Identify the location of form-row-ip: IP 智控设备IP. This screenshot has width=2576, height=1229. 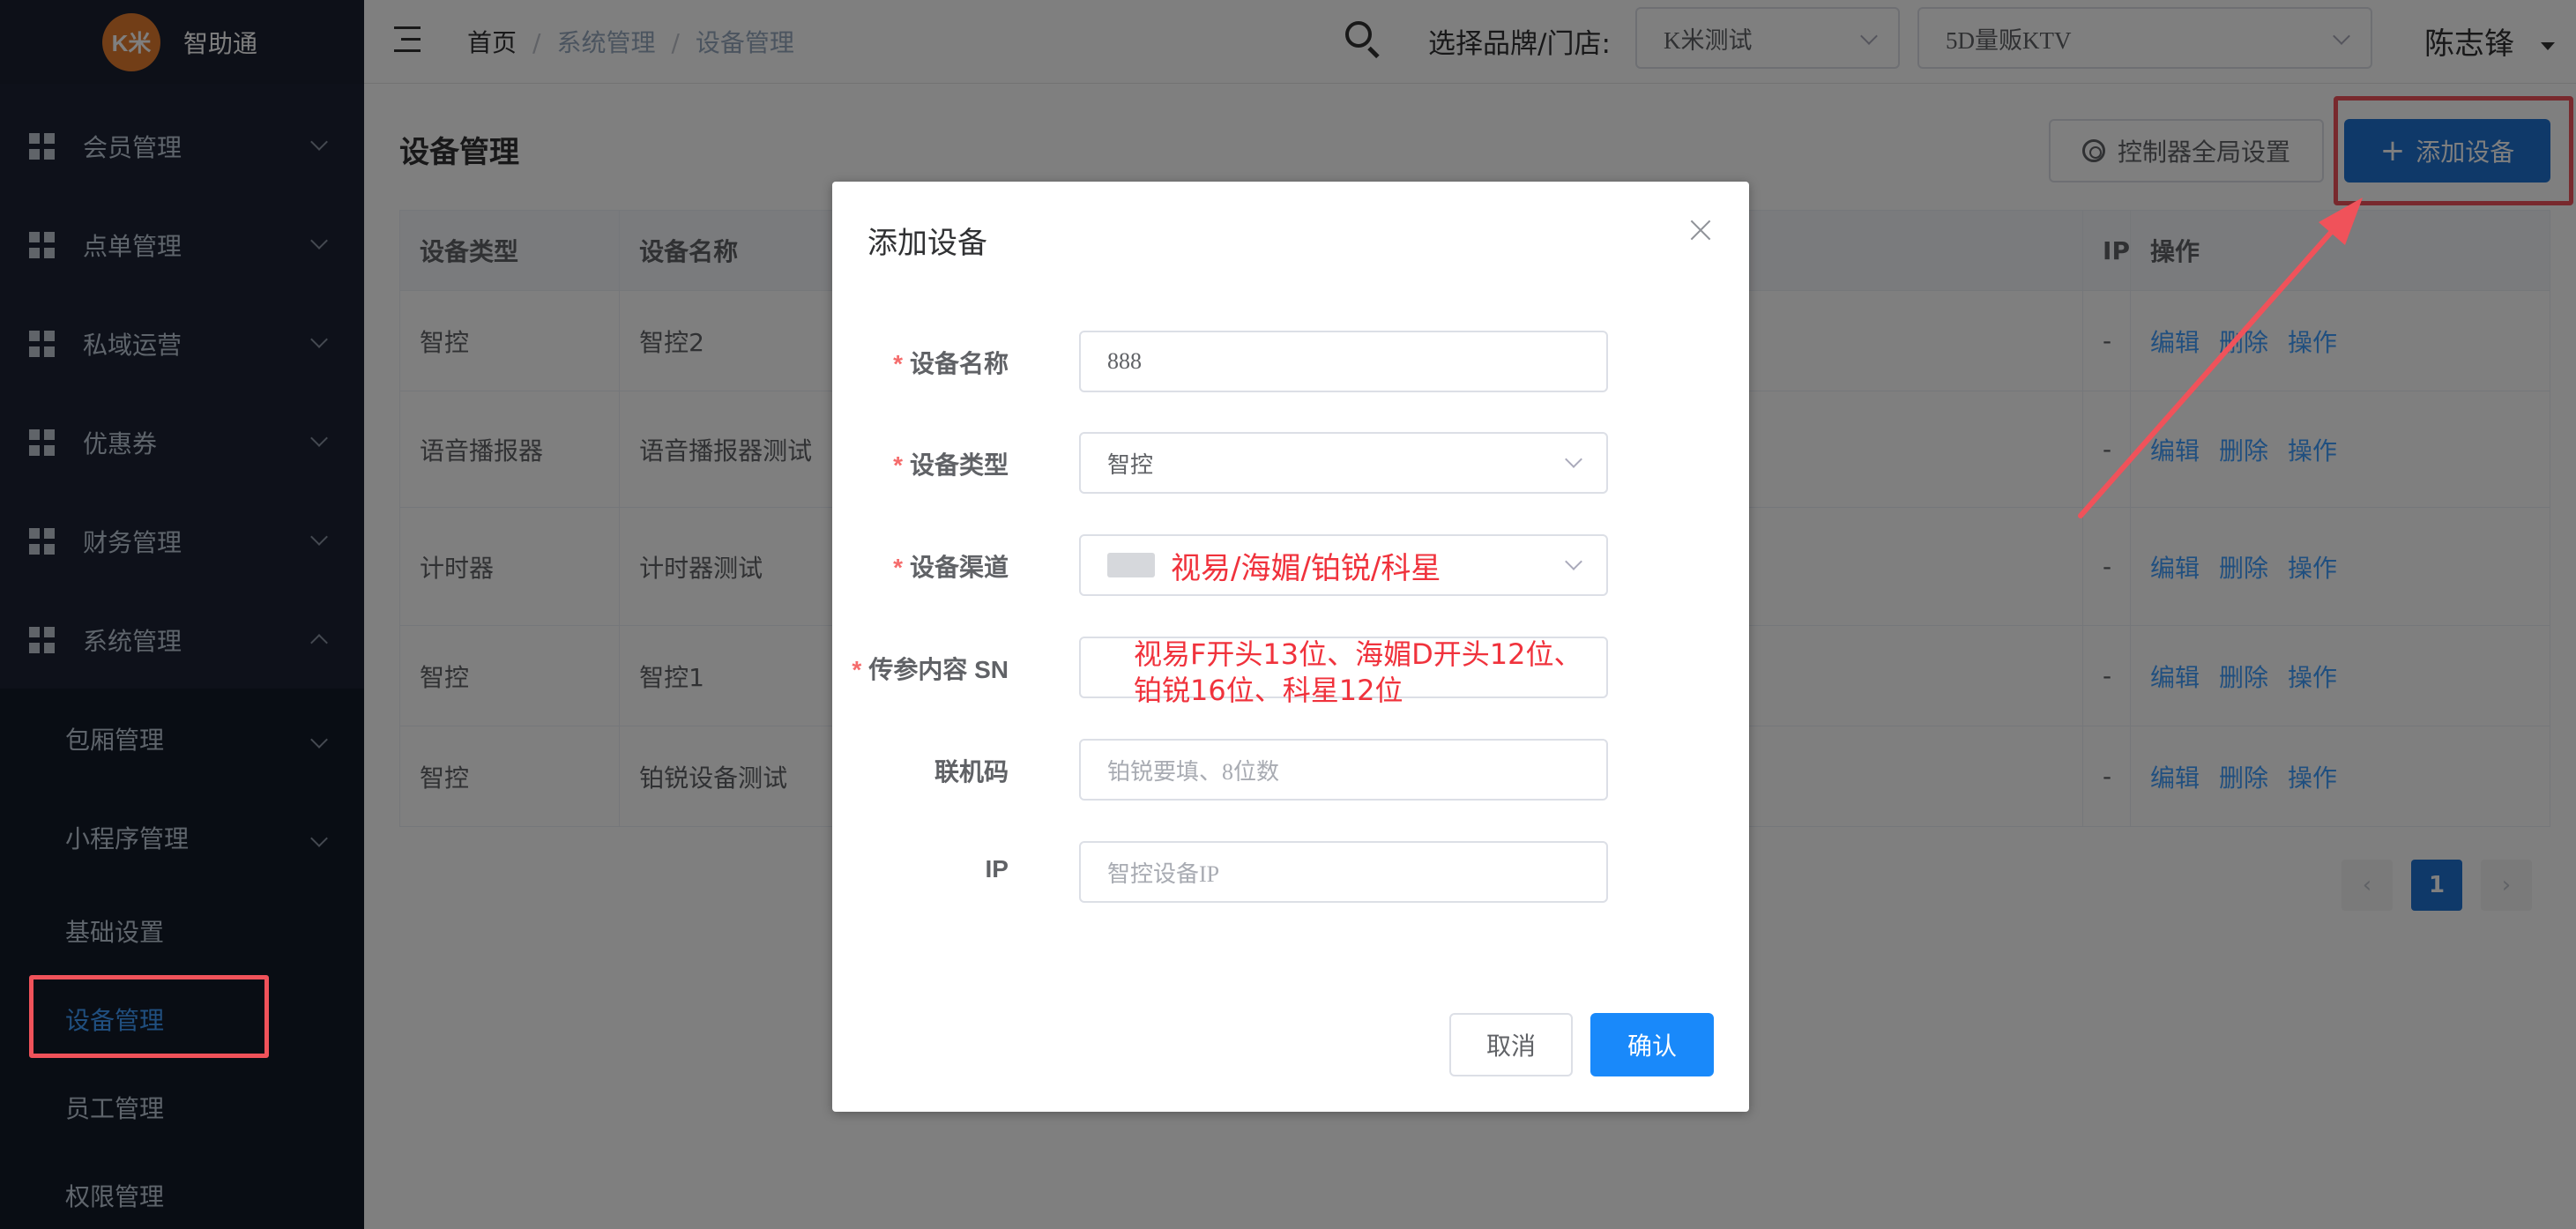
(1290, 872).